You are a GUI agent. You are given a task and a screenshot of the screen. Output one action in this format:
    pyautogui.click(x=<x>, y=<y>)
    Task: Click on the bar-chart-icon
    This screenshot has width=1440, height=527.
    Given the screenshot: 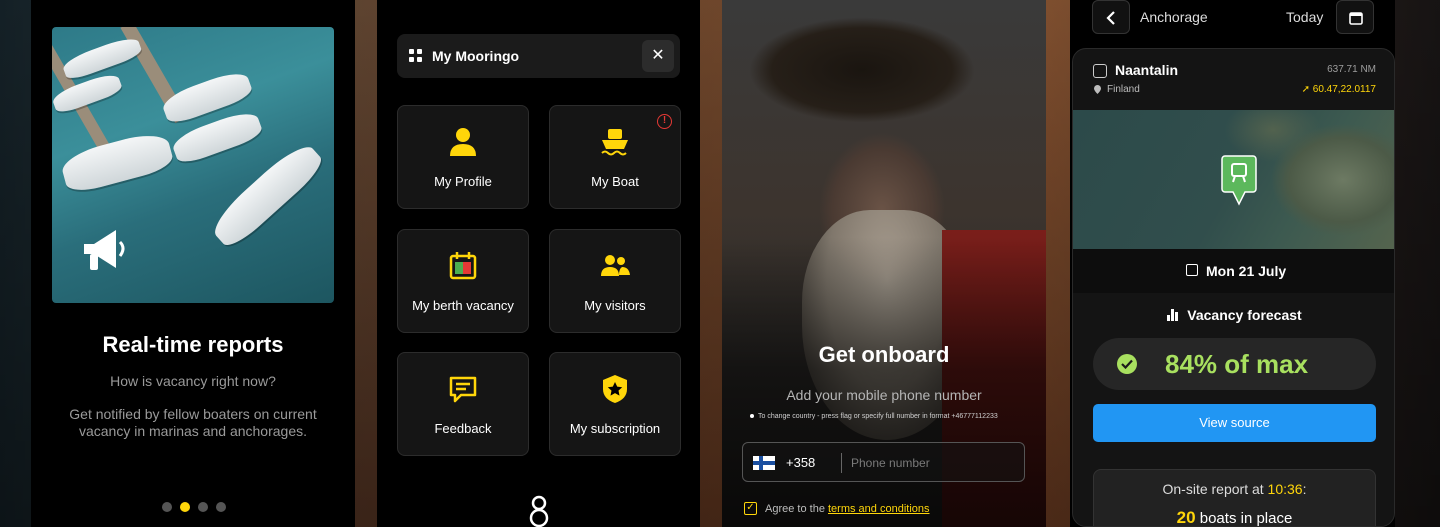 What is the action you would take?
    pyautogui.click(x=1173, y=315)
    